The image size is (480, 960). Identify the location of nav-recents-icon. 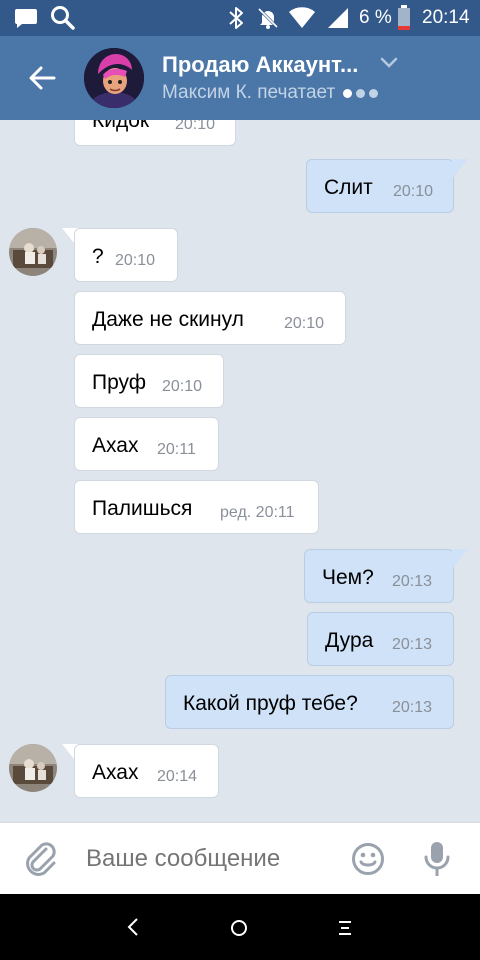
(345, 930).